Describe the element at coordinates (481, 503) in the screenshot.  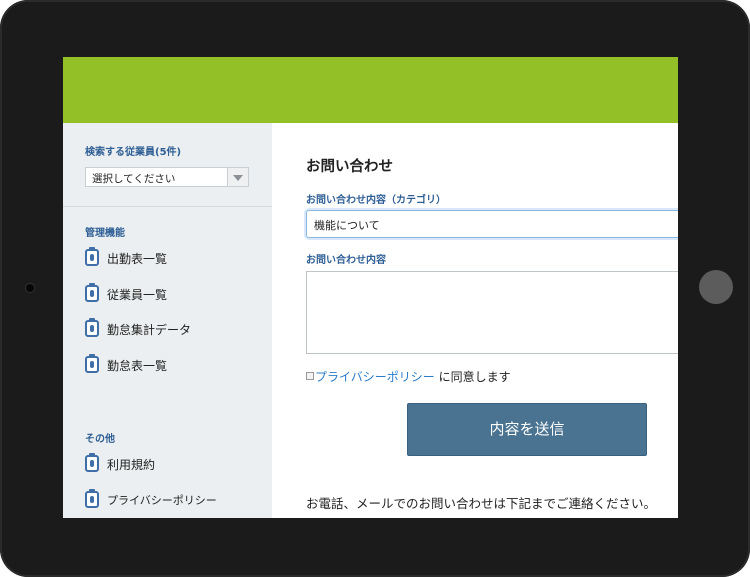
I see `contact-note: お電話、メールでのお問い合わせは下記までご連絡ください。` at that location.